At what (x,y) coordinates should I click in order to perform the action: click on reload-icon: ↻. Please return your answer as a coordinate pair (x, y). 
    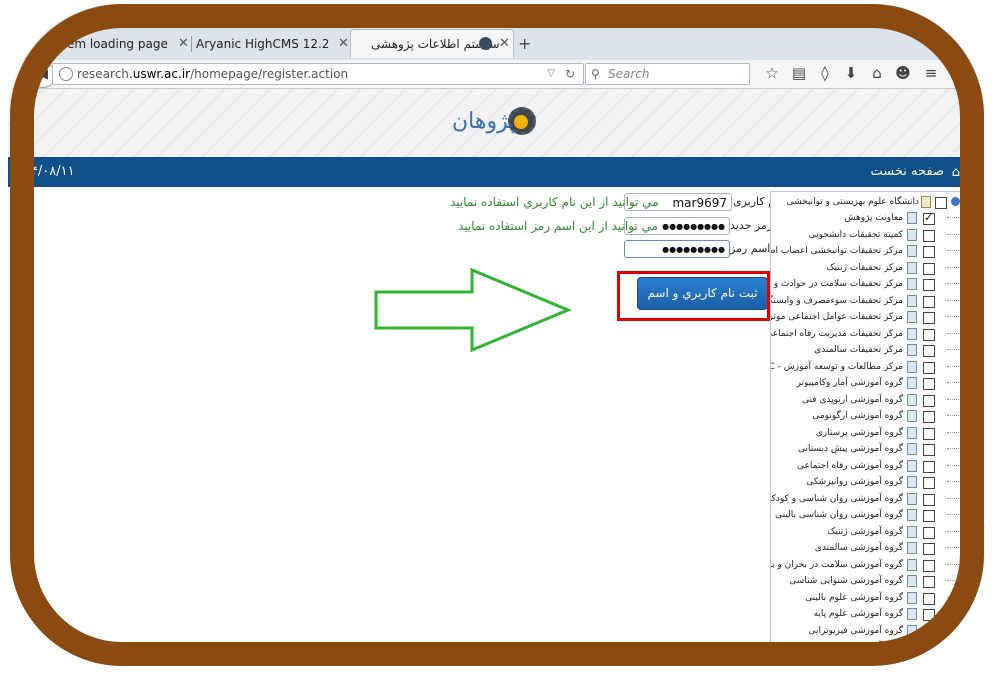
    Looking at the image, I should click on (570, 74).